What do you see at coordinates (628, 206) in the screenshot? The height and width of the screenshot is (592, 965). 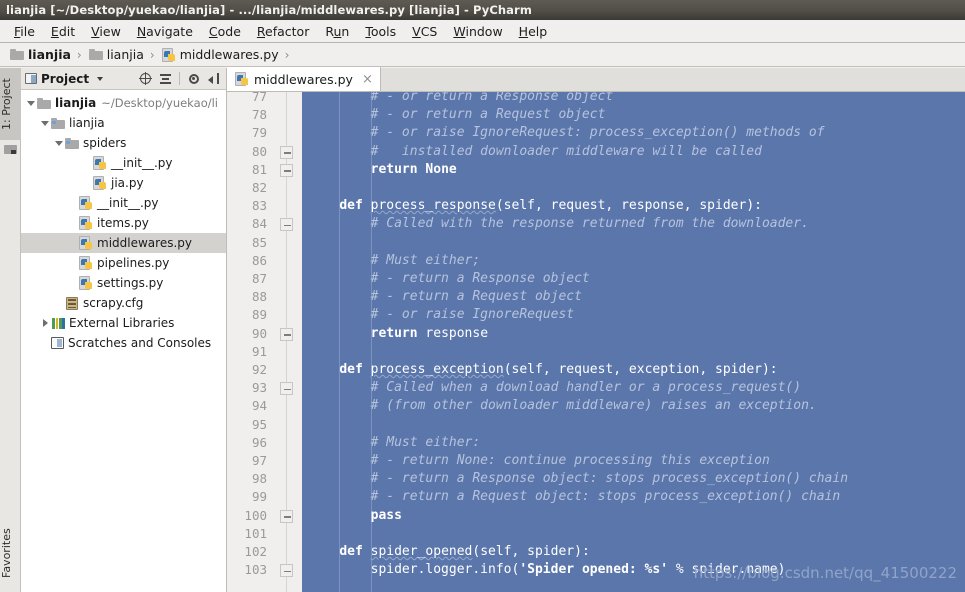 I see `code-token: (self, request, response, spider):` at bounding box center [628, 206].